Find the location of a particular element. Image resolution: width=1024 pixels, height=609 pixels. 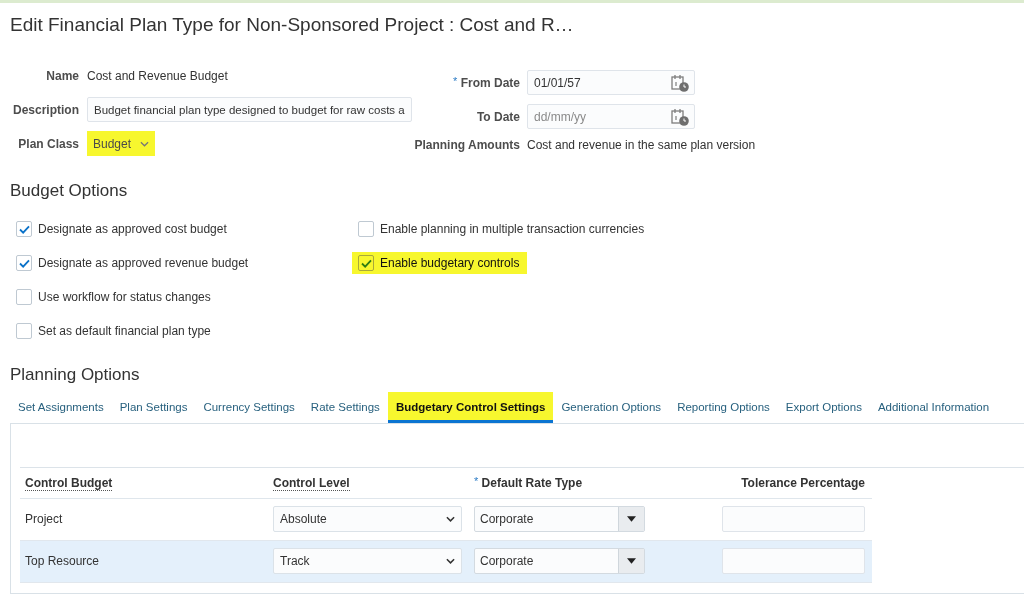

field-label: * From Date is located at coordinates (486, 82).